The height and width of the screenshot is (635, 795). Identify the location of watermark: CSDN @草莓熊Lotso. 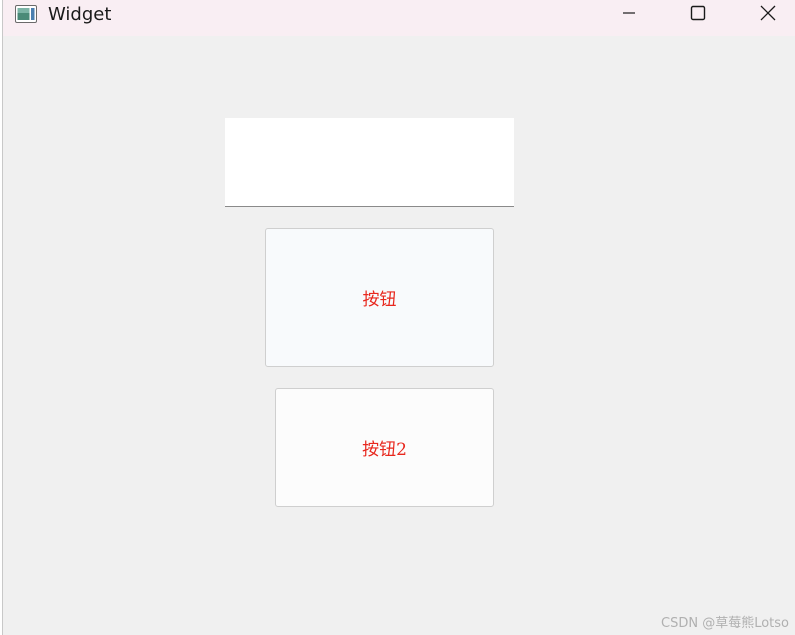
(725, 623).